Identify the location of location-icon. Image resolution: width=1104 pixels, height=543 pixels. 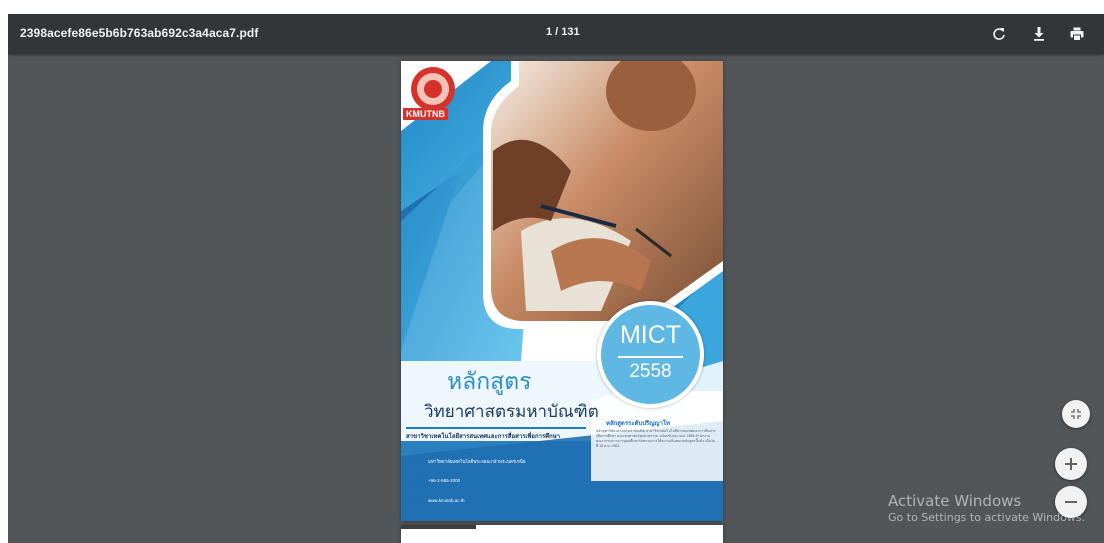
(417, 460).